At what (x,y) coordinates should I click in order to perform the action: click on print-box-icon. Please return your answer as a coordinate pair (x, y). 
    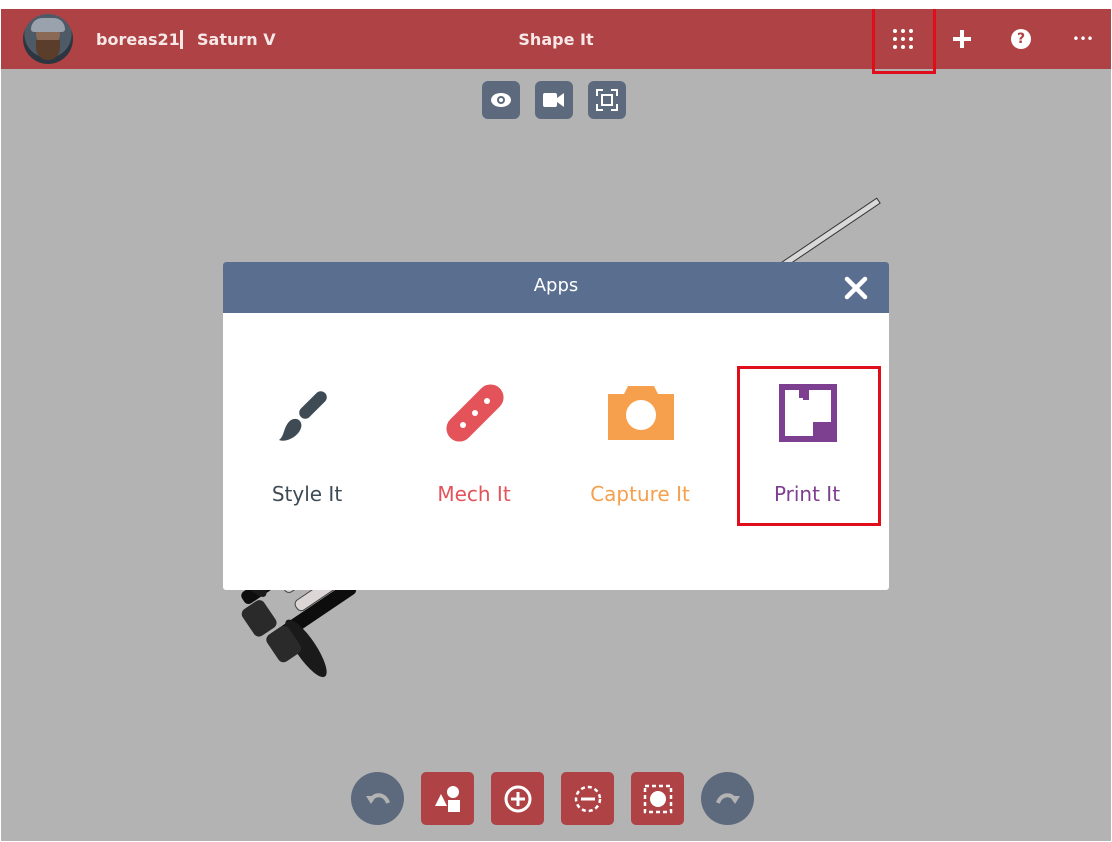
    Looking at the image, I should click on (808, 413).